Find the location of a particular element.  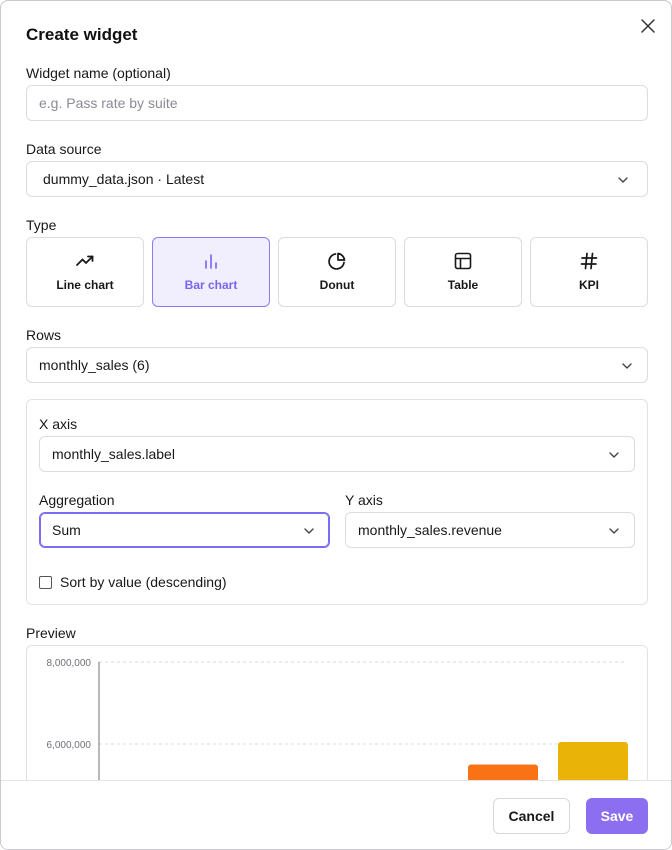

preview-label: Preview is located at coordinates (51, 633).